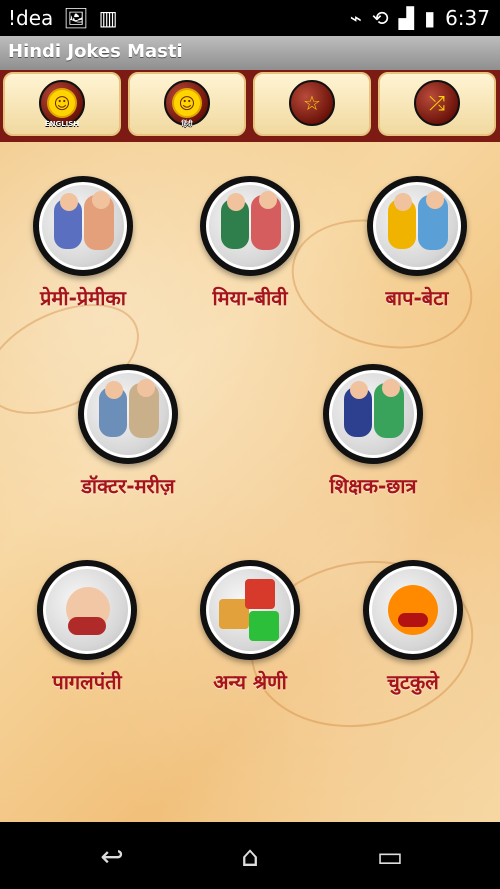 The height and width of the screenshot is (889, 500). I want to click on signal-icon: ▟, so click(406, 18).